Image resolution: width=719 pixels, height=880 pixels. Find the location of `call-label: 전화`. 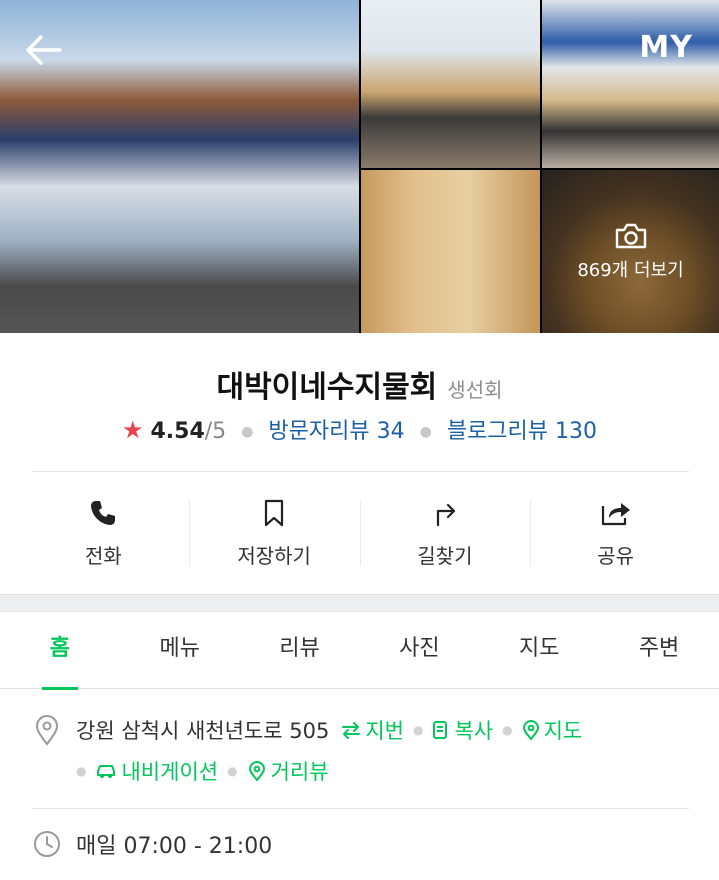

call-label: 전화 is located at coordinates (103, 555).